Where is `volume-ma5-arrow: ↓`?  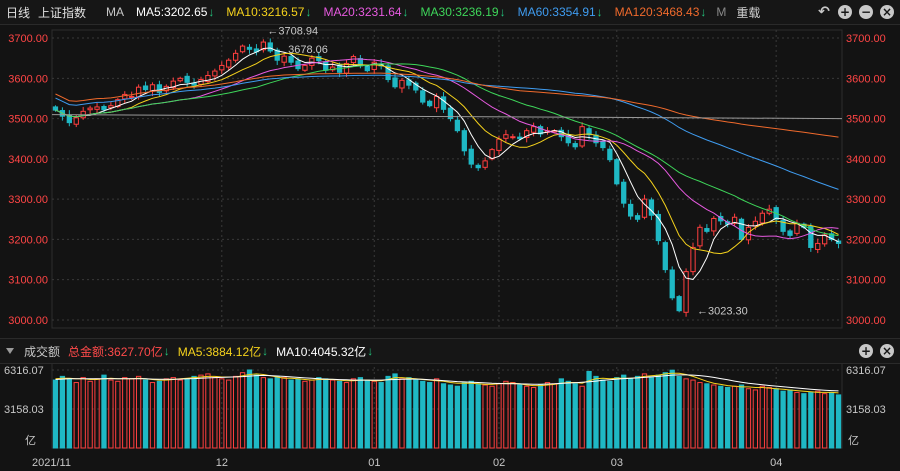 volume-ma5-arrow: ↓ is located at coordinates (265, 351).